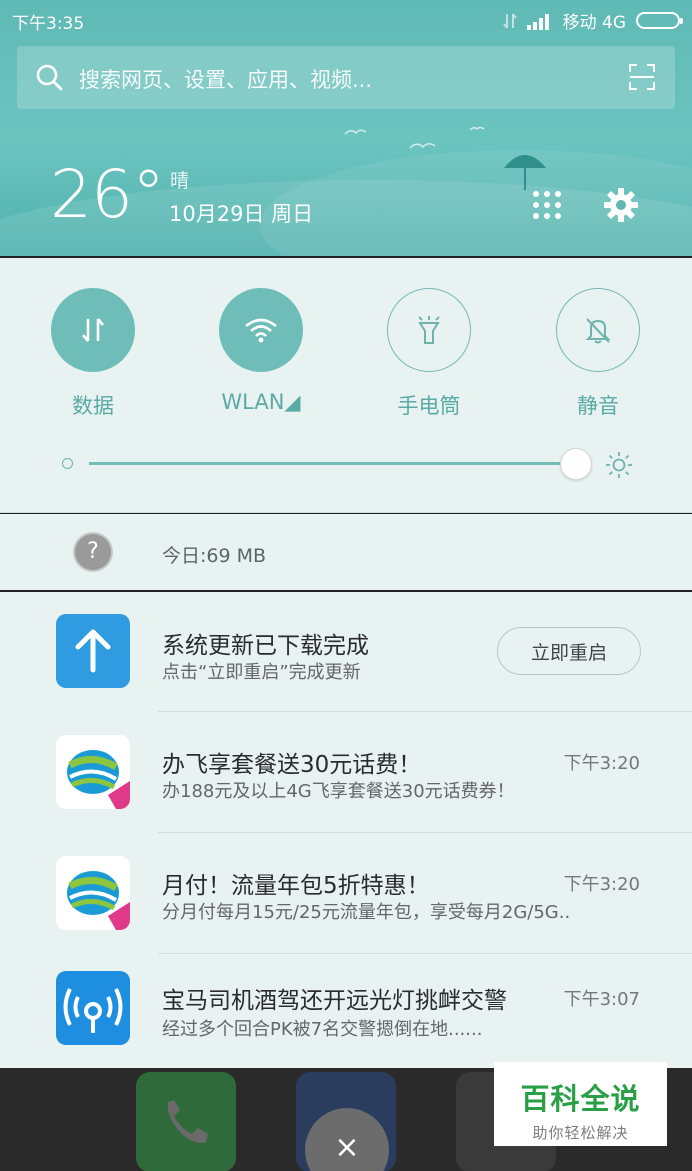 Image resolution: width=692 pixels, height=1171 pixels. I want to click on phone-app-icon, so click(186, 1121).